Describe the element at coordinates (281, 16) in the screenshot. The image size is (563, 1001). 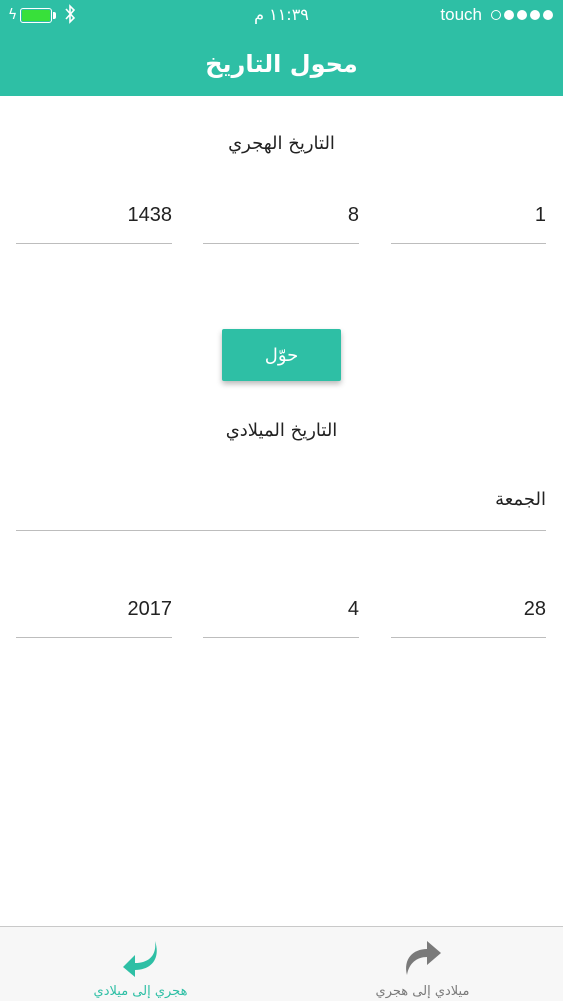
I see `status-bar: ϟ ١١:٣٩ م touch` at that location.